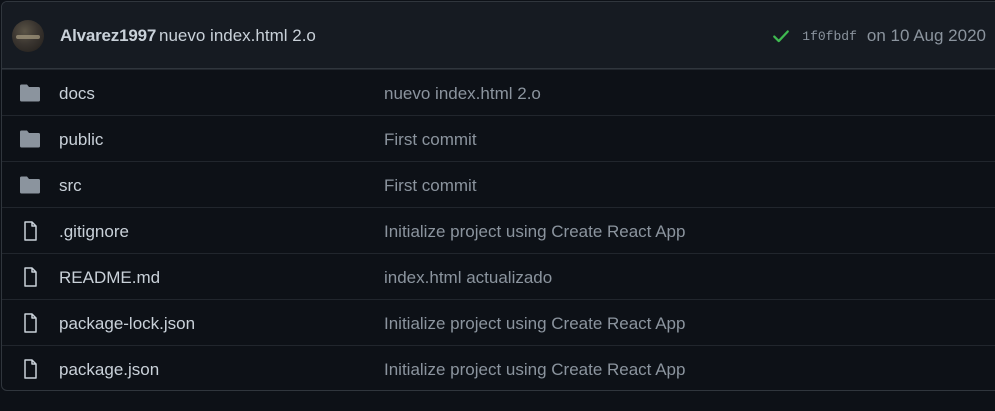 The image size is (995, 411). What do you see at coordinates (926, 36) in the screenshot?
I see `commit-date: on 10 Aug 2020` at bounding box center [926, 36].